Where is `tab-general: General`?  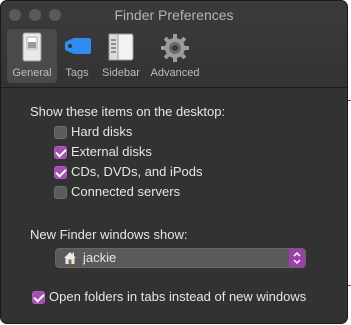
tab-general: General is located at coordinates (32, 56).